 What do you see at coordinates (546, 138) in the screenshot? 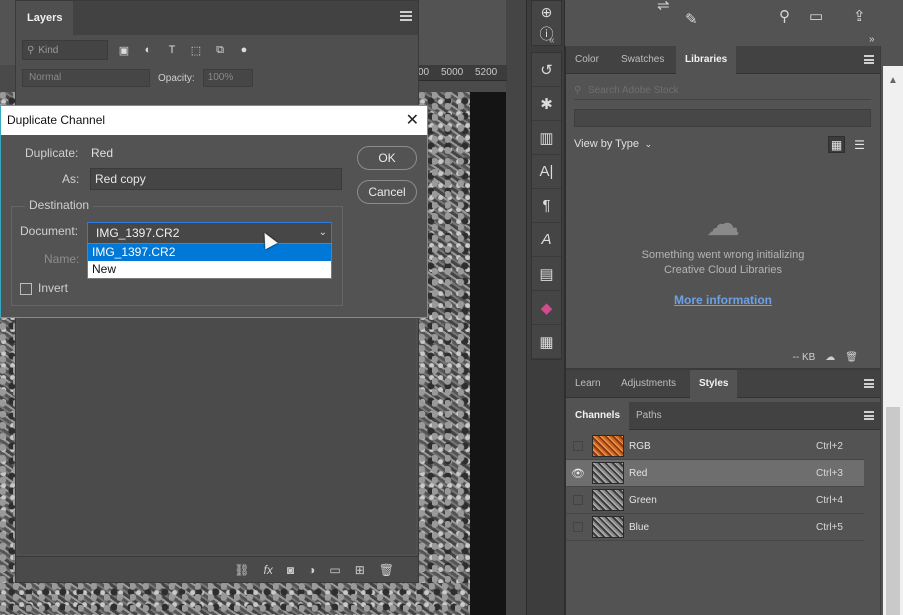
I see `histogram-icon: ▥` at bounding box center [546, 138].